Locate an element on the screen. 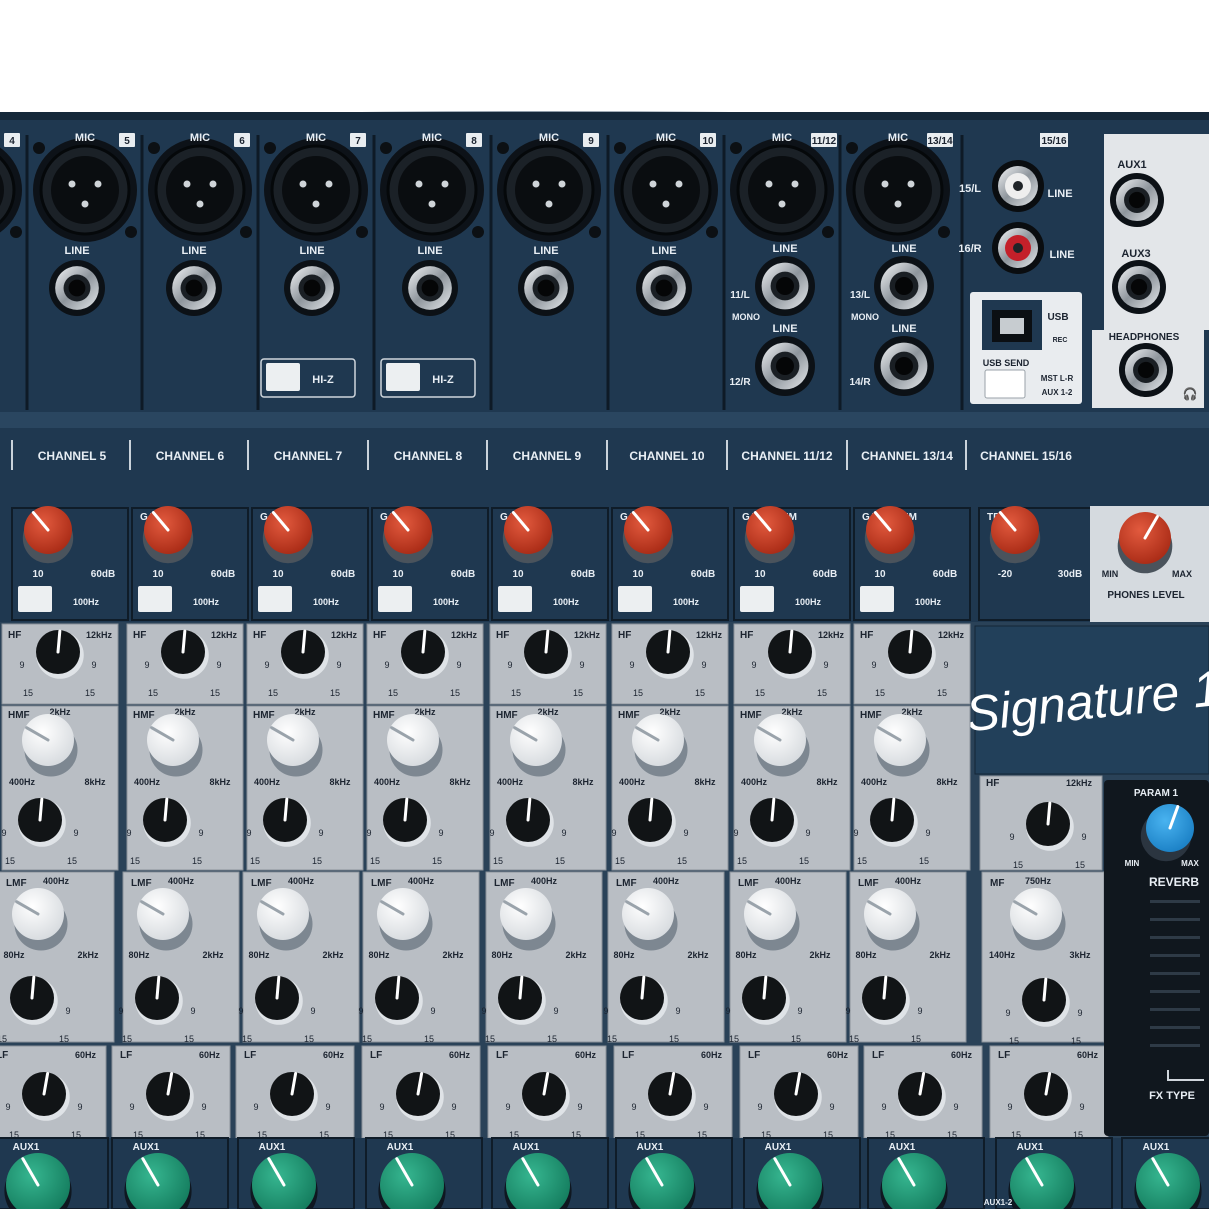 The height and width of the screenshot is (1209, 1209). channel-number: 15/16 is located at coordinates (1053, 141).